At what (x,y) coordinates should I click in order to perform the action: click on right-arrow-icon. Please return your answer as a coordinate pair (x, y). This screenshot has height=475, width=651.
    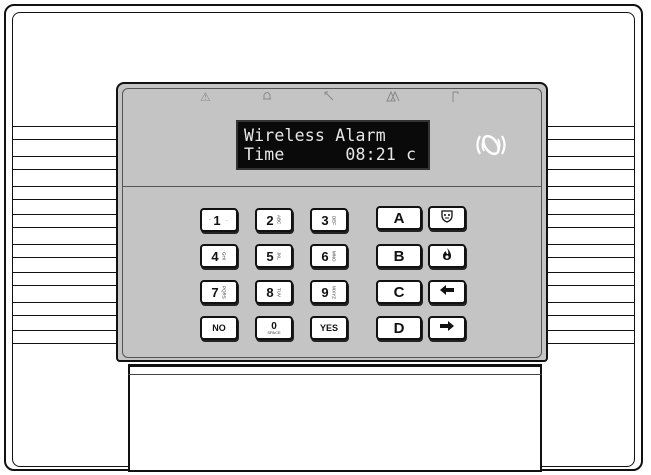
    Looking at the image, I should click on (447, 328).